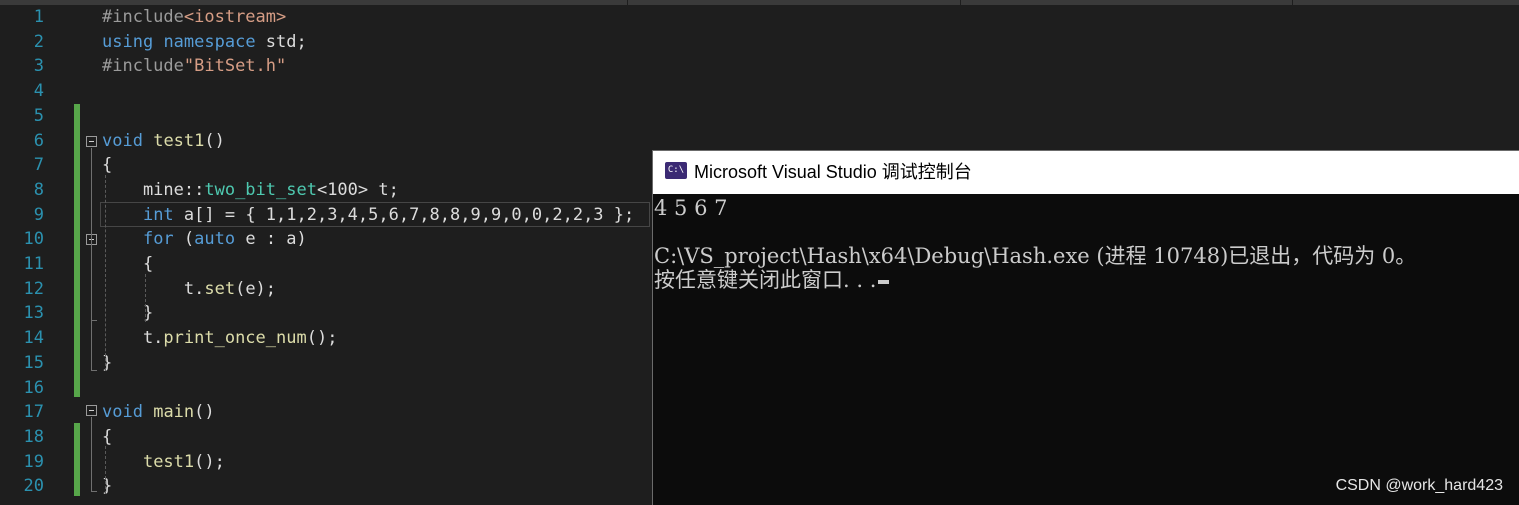 This screenshot has width=1519, height=505. What do you see at coordinates (759, 91) in the screenshot?
I see `code-line: 4` at bounding box center [759, 91].